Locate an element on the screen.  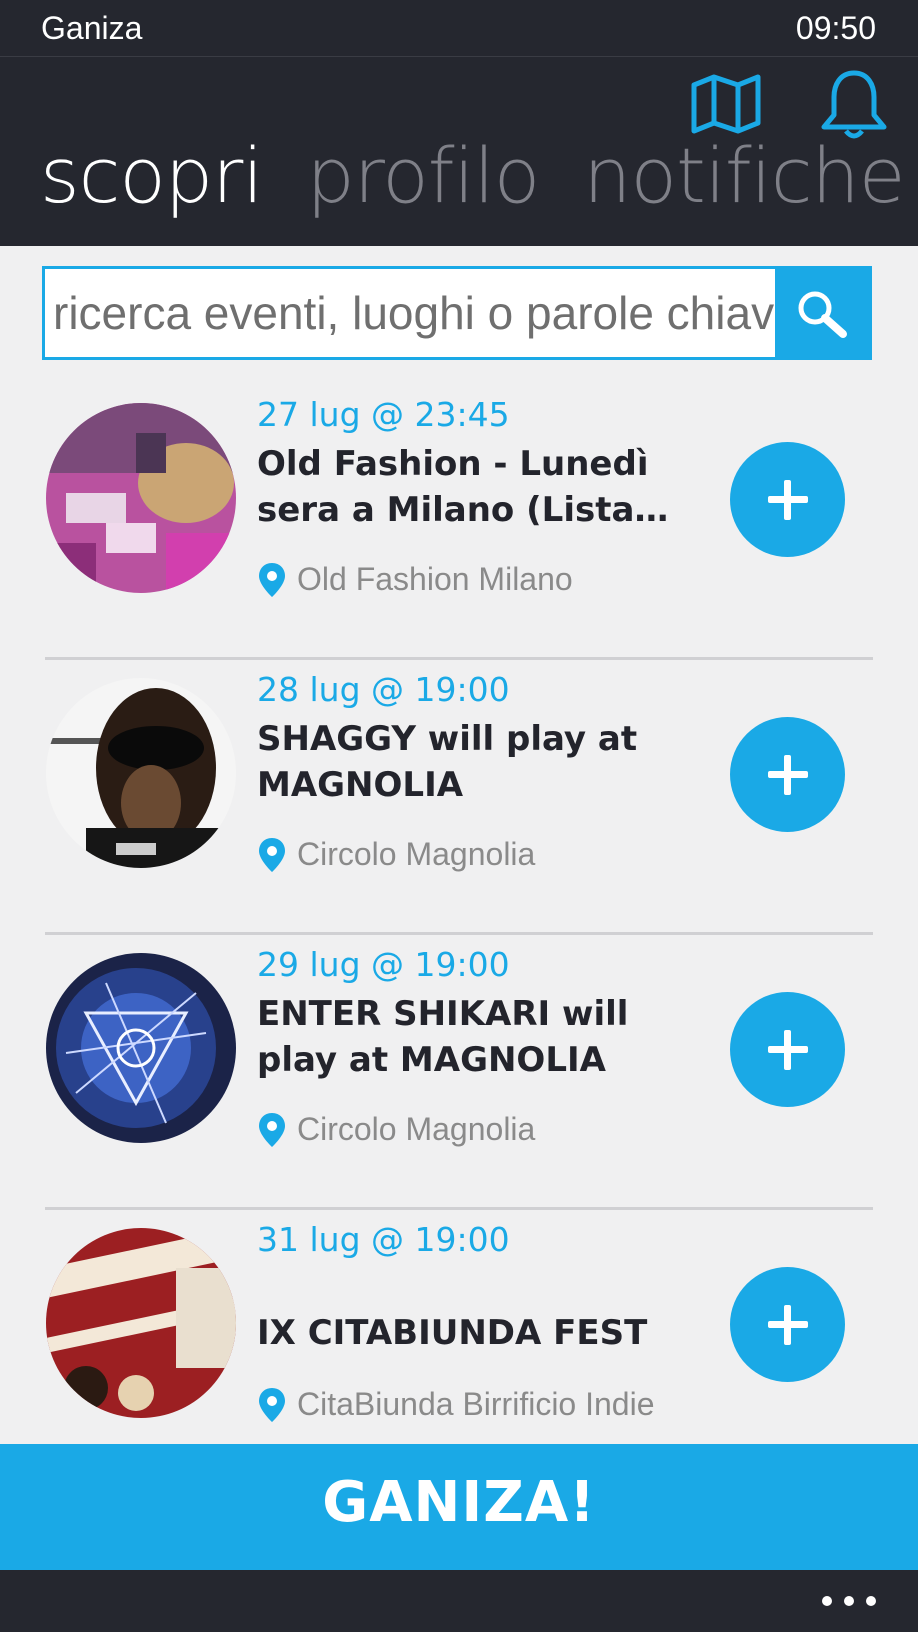
event-venue: CitaBiunda Birrificio Indie is located at coordinates (456, 1404).